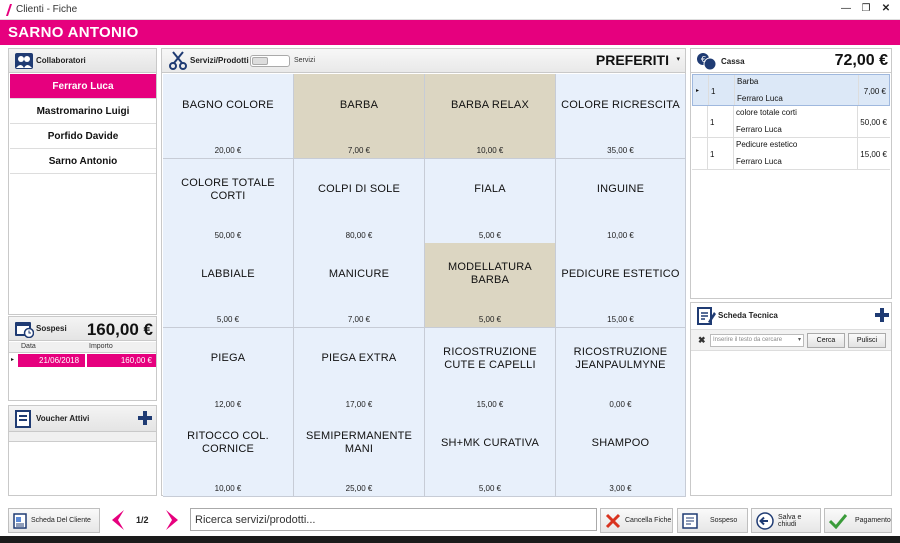 The width and height of the screenshot is (900, 543). What do you see at coordinates (873, 154) in the screenshot?
I see `cassa-amount: 15,00 €` at bounding box center [873, 154].